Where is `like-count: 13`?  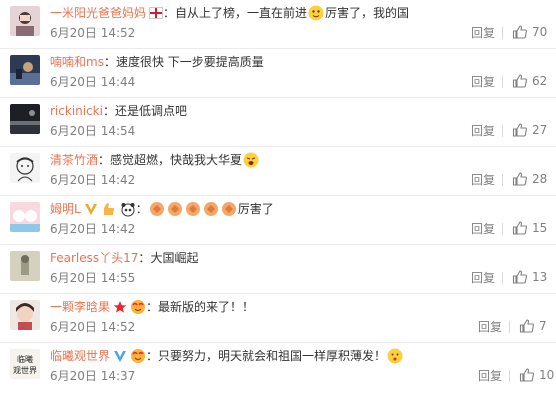
like-count: 13 is located at coordinates (540, 277).